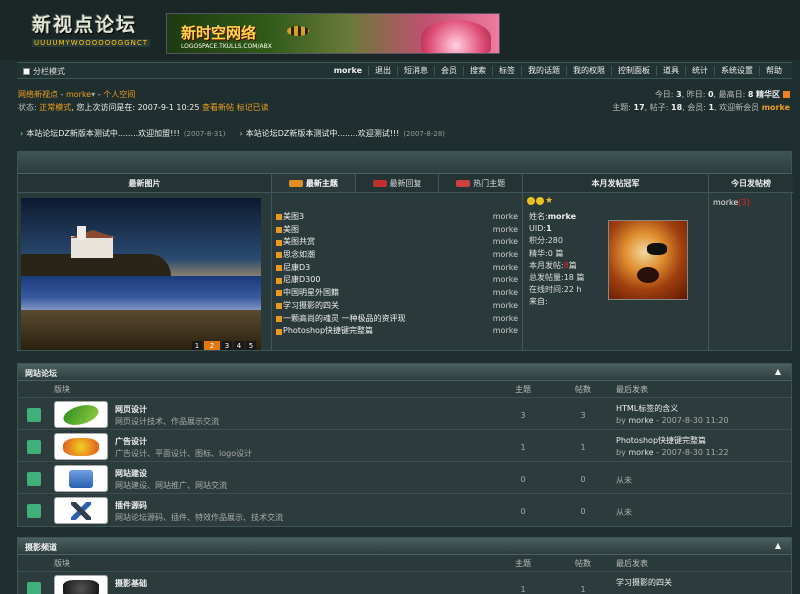 This screenshot has height=594, width=800. Describe the element at coordinates (725, 202) in the screenshot. I see `today-user-link: morke` at that location.